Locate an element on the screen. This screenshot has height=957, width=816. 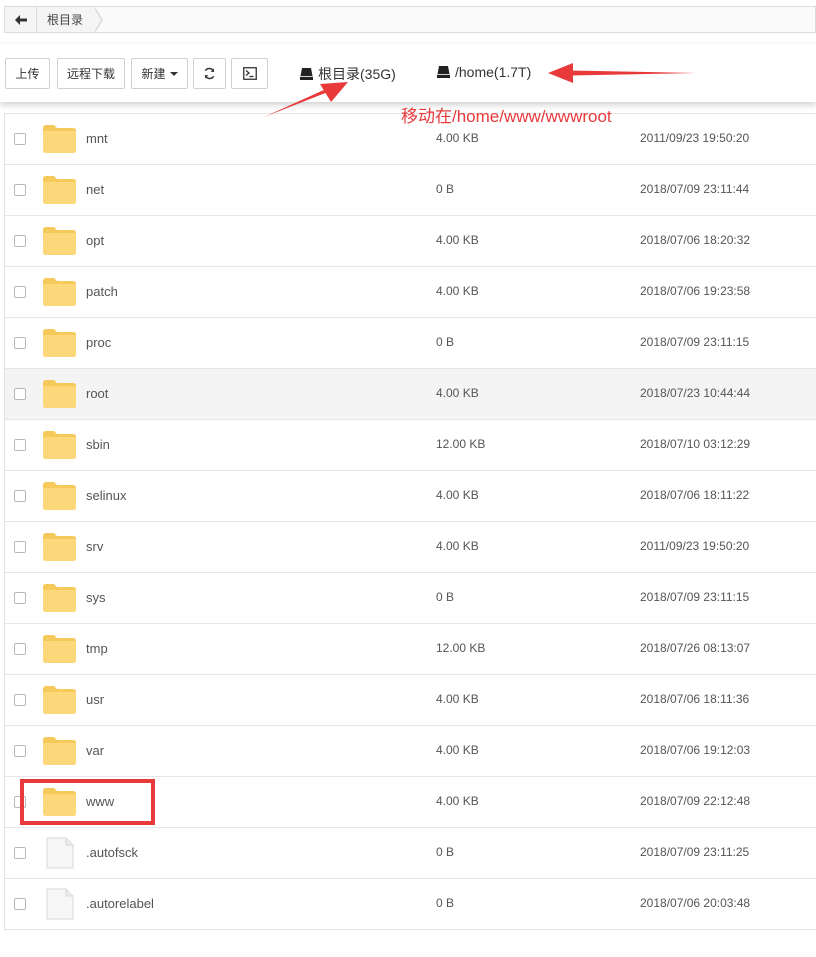
annotation-highlight-box is located at coordinates (87, 802).